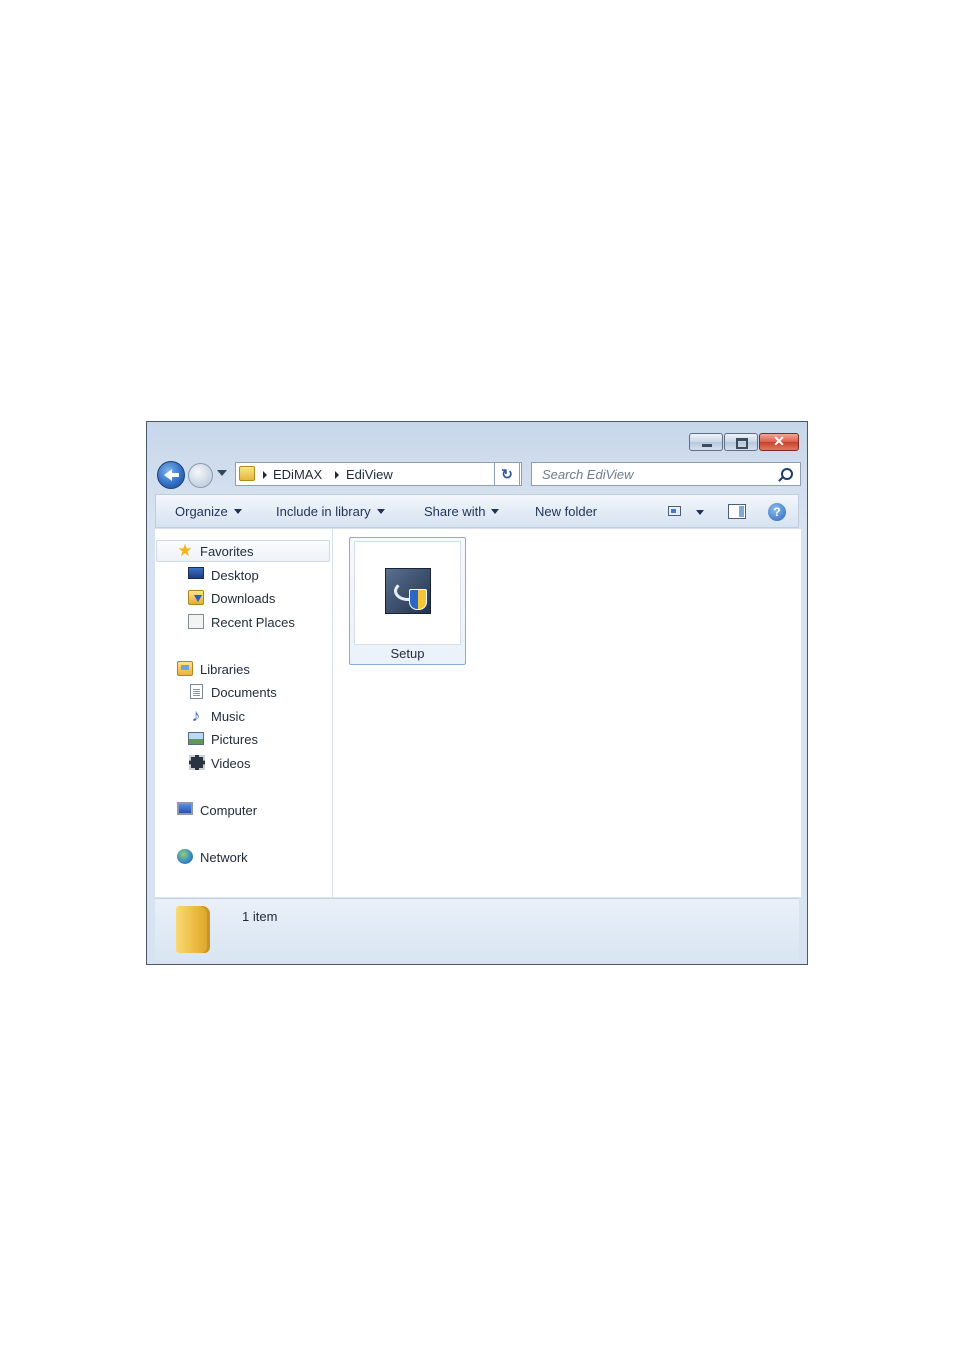 This screenshot has height=1350, width=955. I want to click on desktop-icon, so click(196, 573).